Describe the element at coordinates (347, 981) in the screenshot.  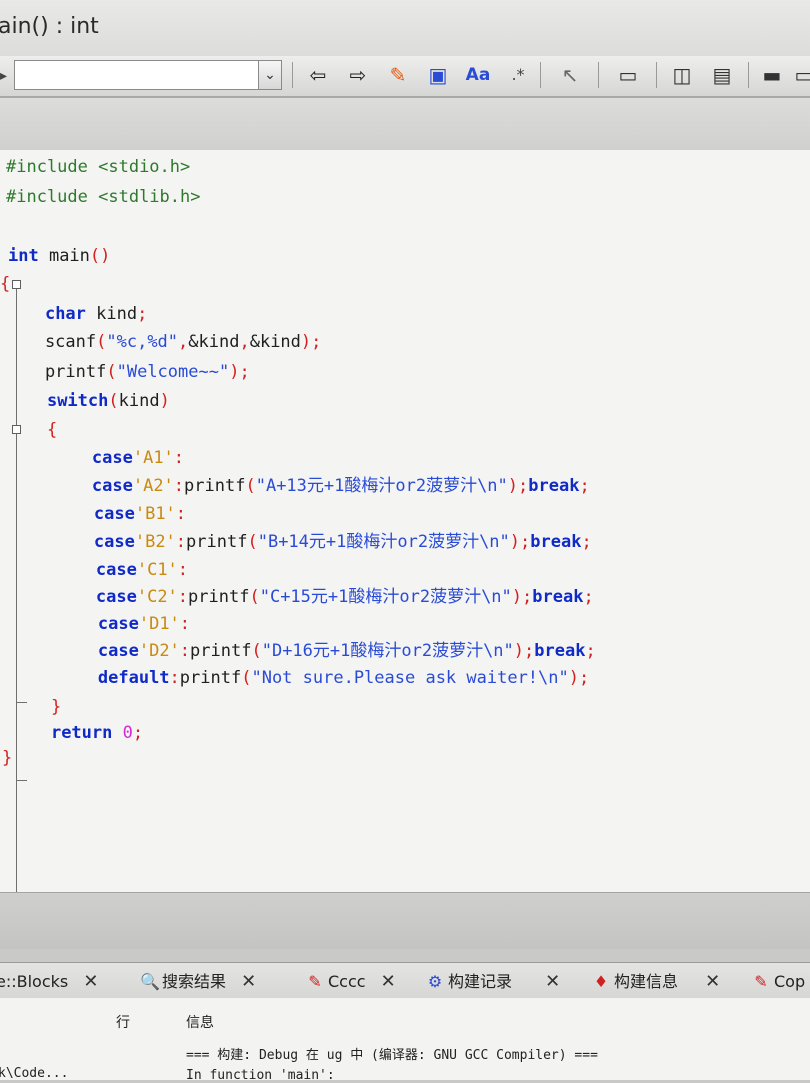
I see `tab-label: Cccc` at that location.